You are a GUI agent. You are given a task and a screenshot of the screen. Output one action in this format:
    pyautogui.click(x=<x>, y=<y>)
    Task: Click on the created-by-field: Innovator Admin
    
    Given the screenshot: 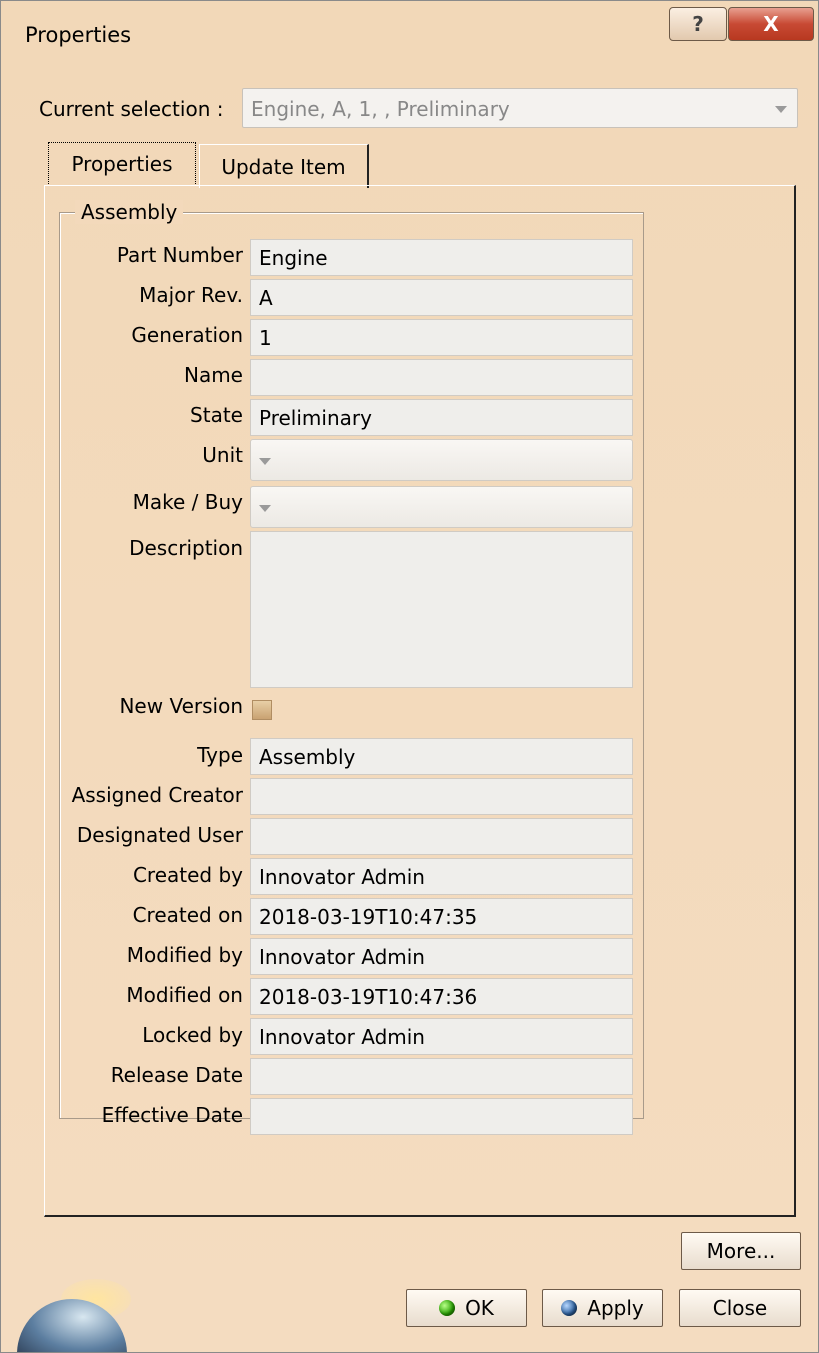 What is the action you would take?
    pyautogui.click(x=441, y=876)
    